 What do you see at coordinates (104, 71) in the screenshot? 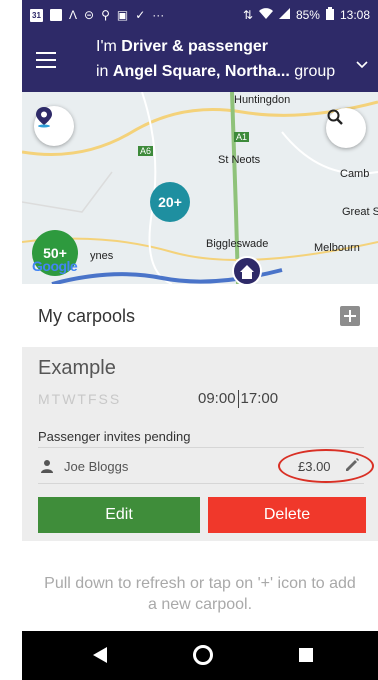
I see `group-prefix: in` at bounding box center [104, 71].